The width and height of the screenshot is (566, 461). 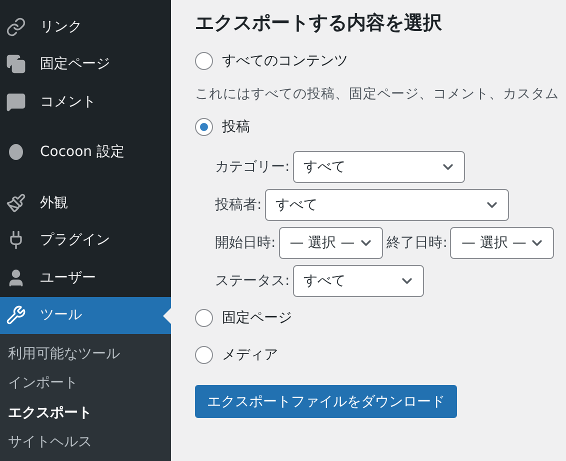 I want to click on radio-label: 投稿, so click(x=236, y=127).